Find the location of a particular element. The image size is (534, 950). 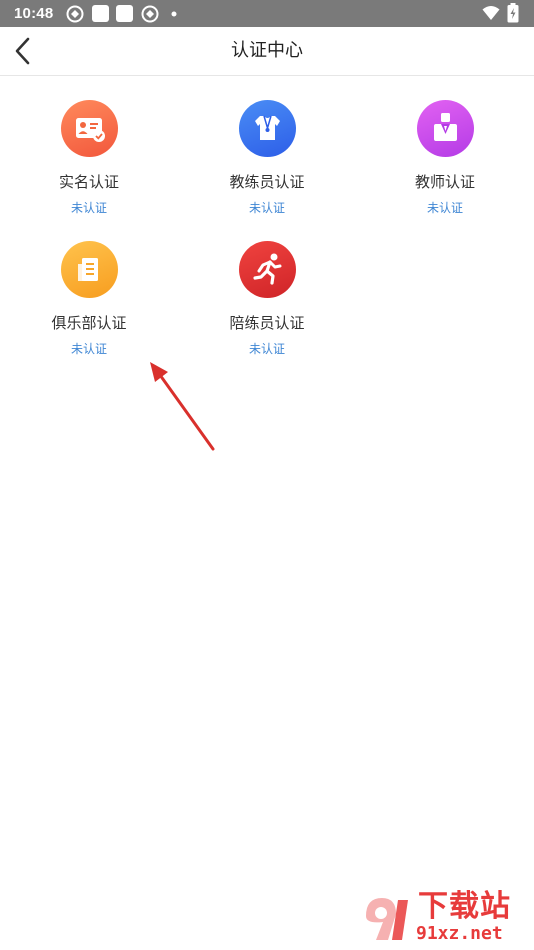

status-bar: 10:48 is located at coordinates (267, 13).